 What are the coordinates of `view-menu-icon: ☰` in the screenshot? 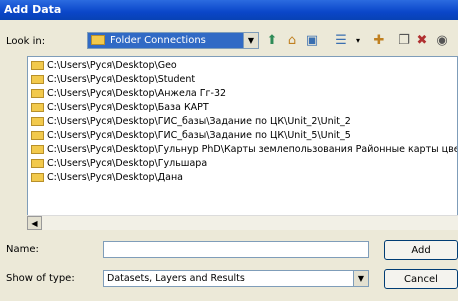 It's located at (341, 40).